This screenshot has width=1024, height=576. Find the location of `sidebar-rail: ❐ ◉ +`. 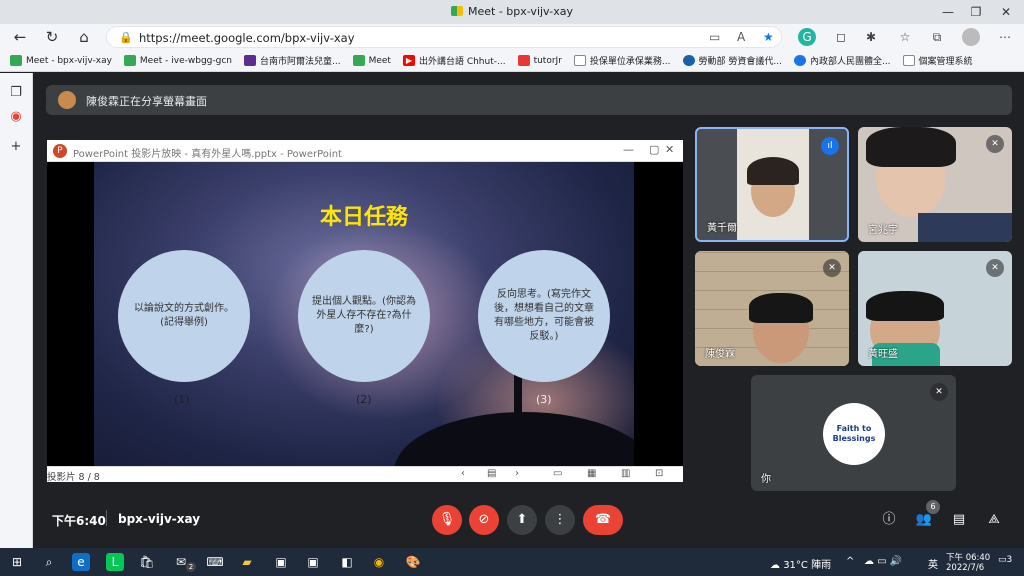

sidebar-rail: ❐ ◉ + is located at coordinates (16, 310).